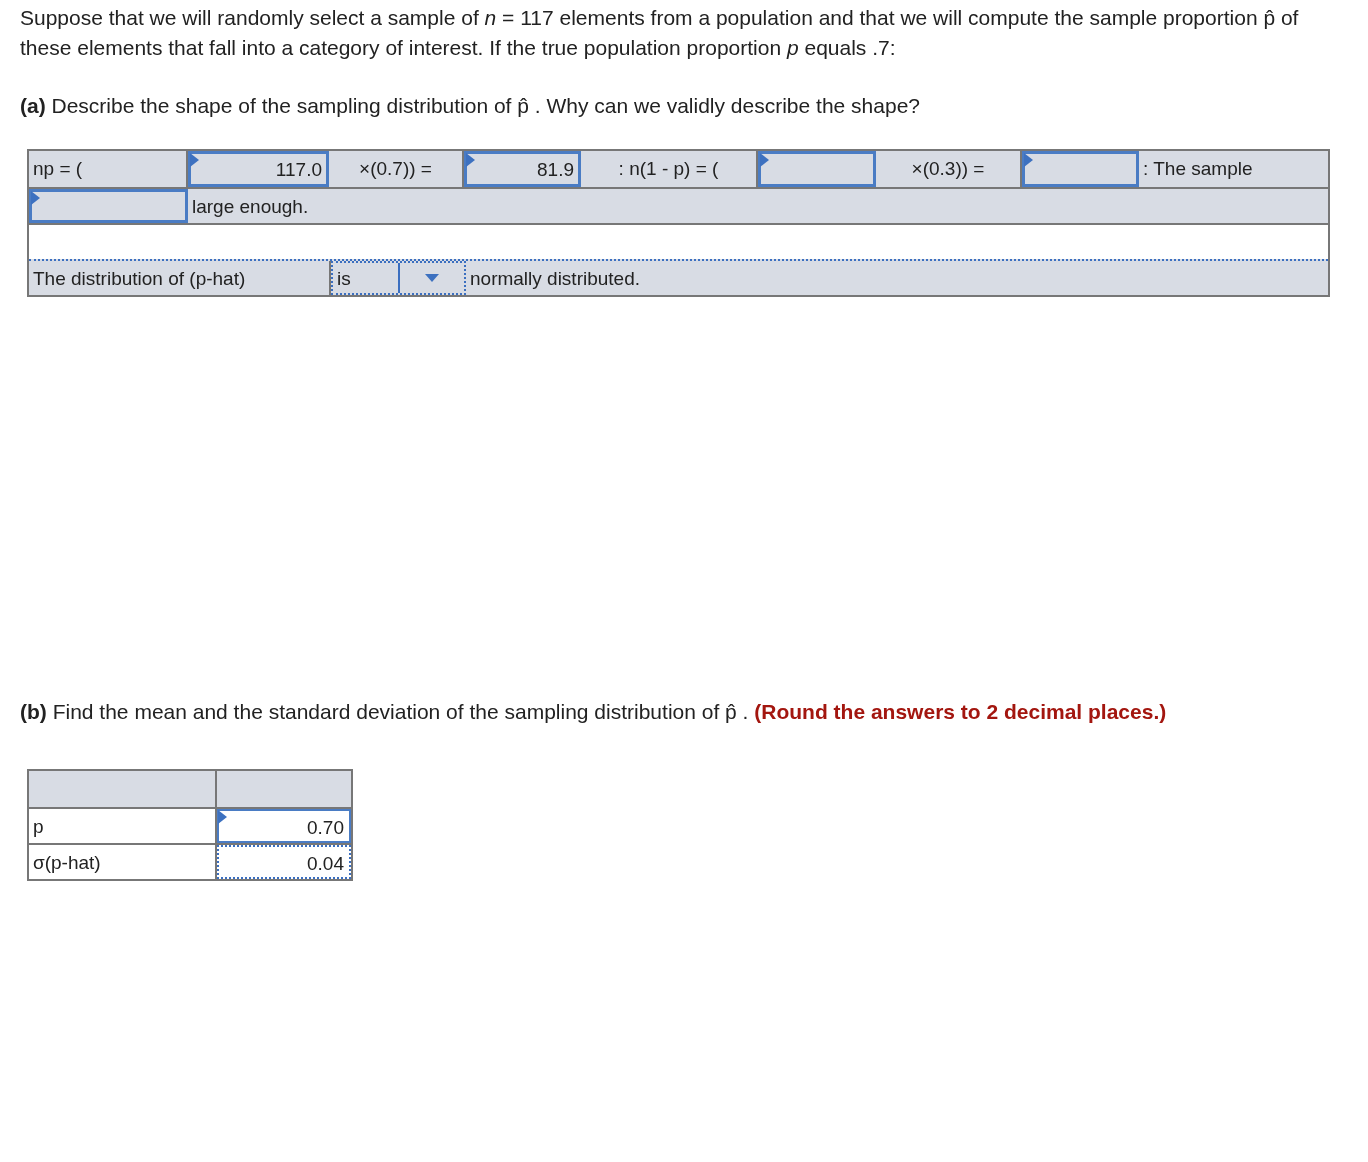 The height and width of the screenshot is (1162, 1368). Describe the element at coordinates (470, 106) in the screenshot. I see `question-text: (a) Describe the shape of the sampling distribution of p̂ . Why can we validly describe the shape?` at that location.